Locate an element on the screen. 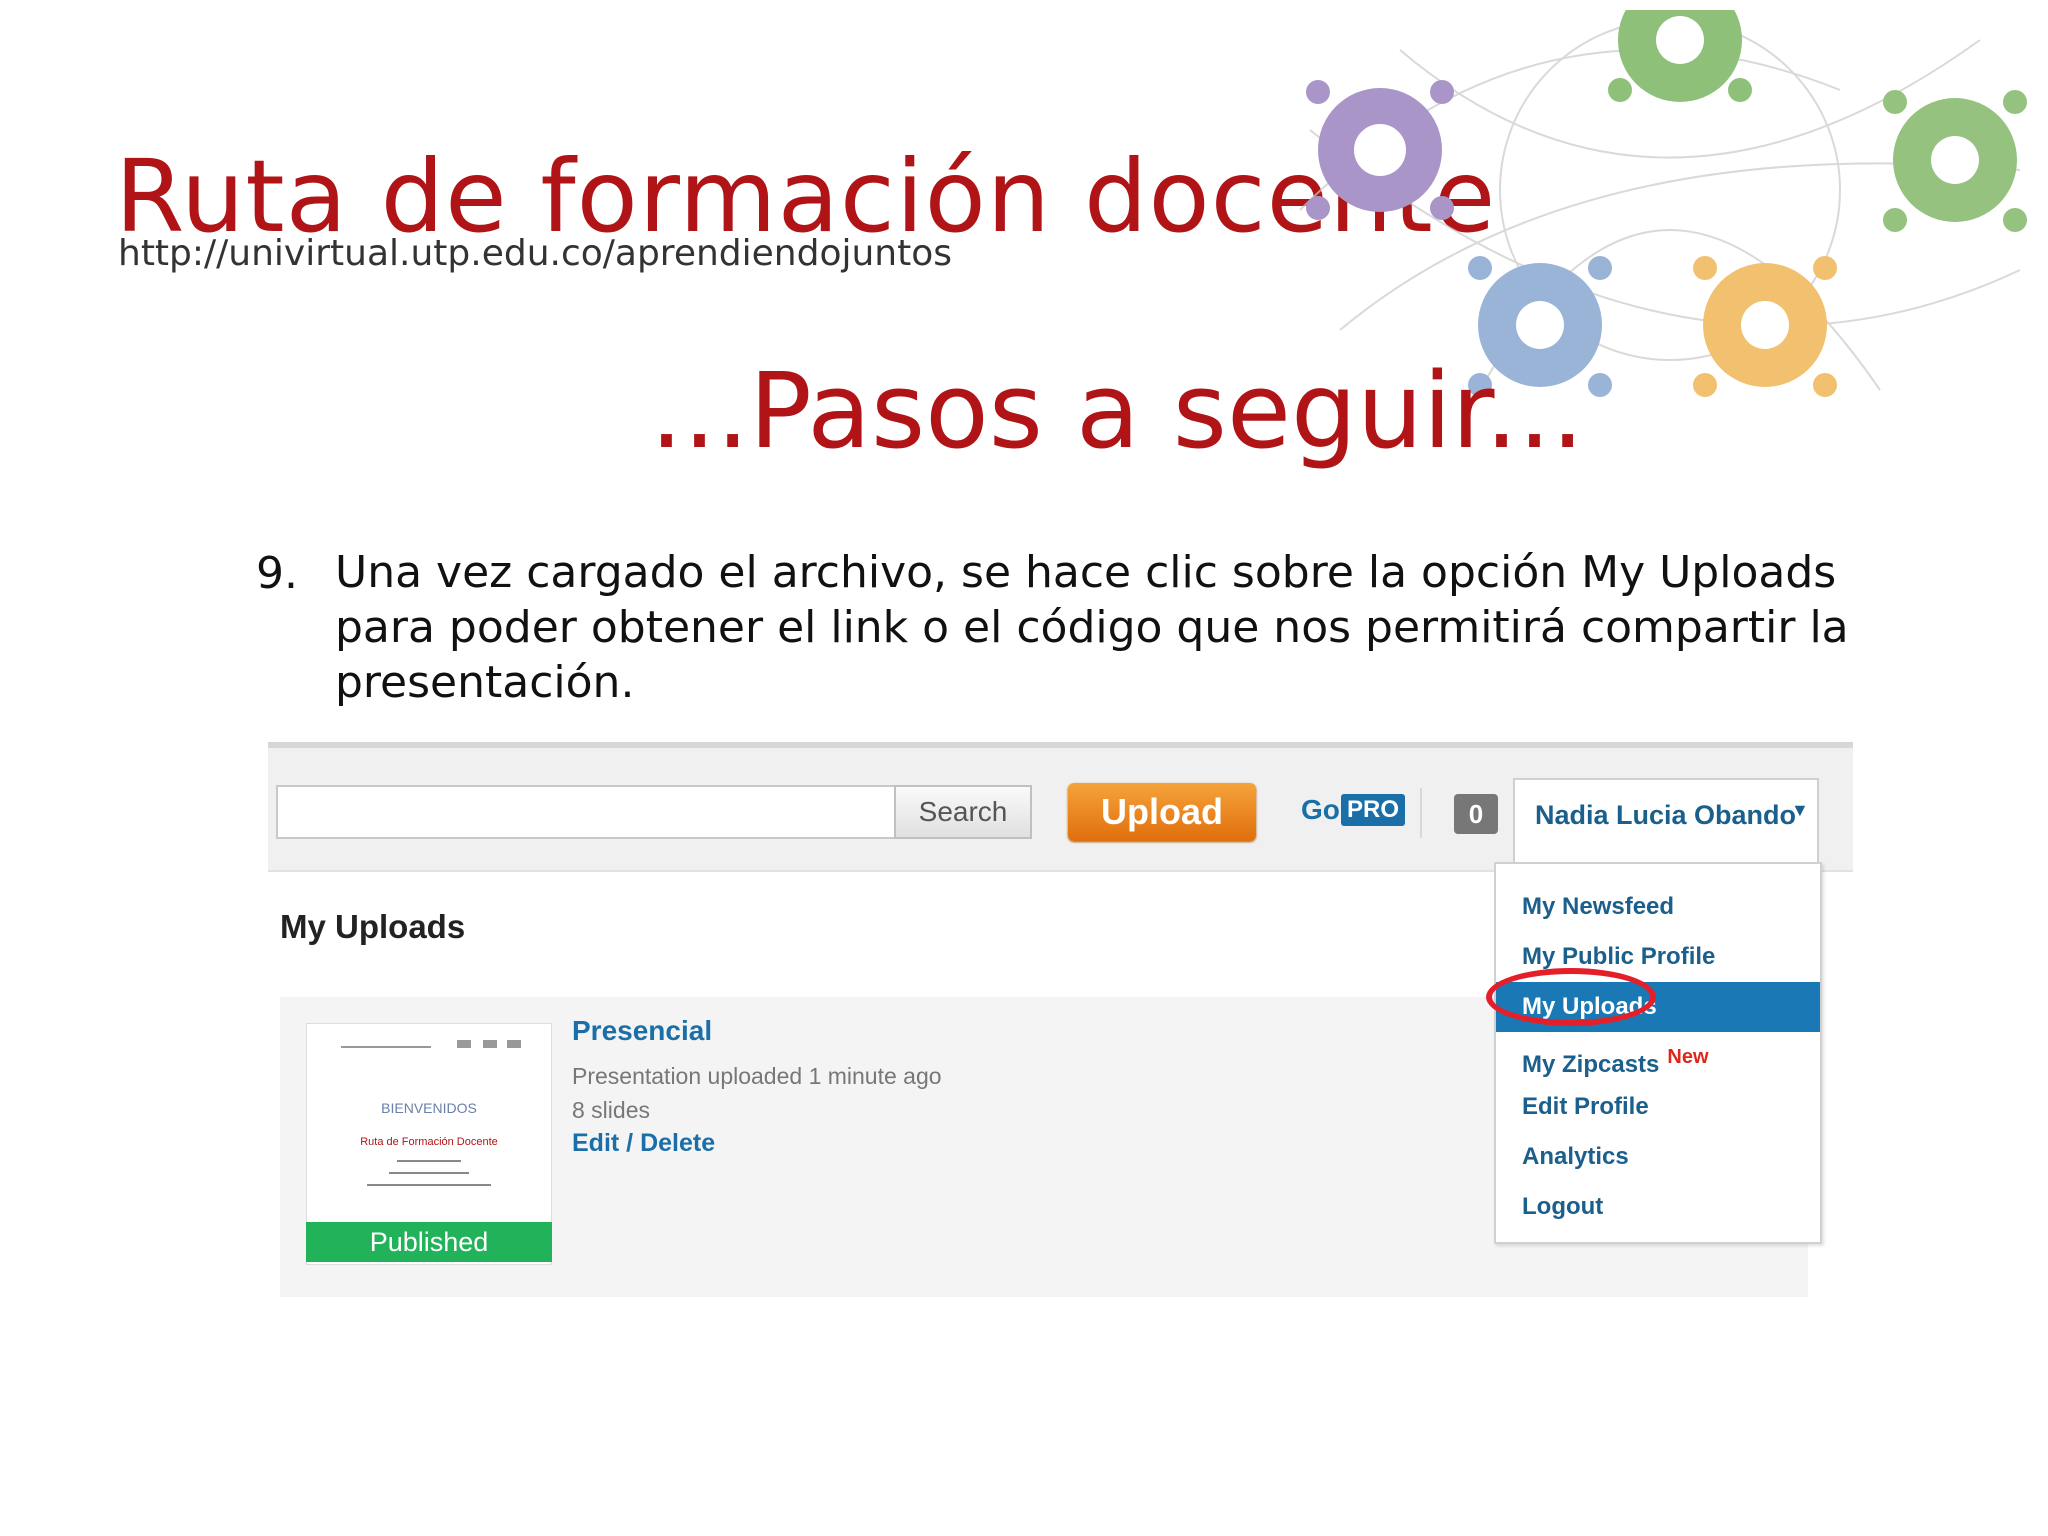 Image resolution: width=2048 pixels, height=1536 pixels. delete-link: Delete is located at coordinates (677, 1143).